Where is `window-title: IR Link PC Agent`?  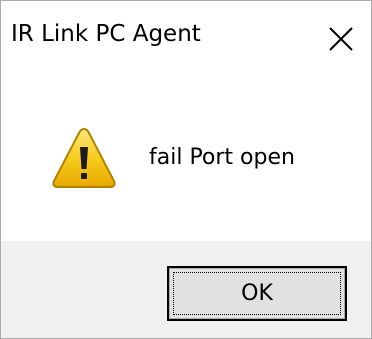 window-title: IR Link PC Agent is located at coordinates (106, 34).